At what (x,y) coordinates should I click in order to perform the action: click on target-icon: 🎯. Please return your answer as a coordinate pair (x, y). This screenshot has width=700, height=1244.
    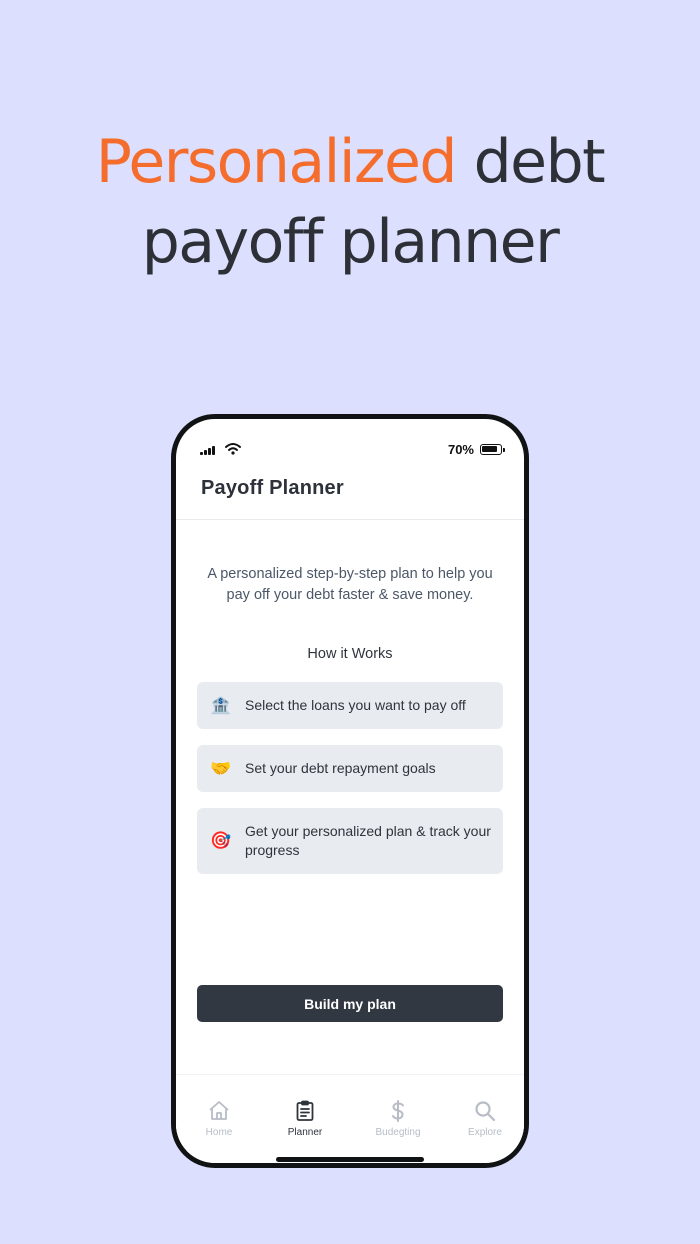
    Looking at the image, I should click on (221, 840).